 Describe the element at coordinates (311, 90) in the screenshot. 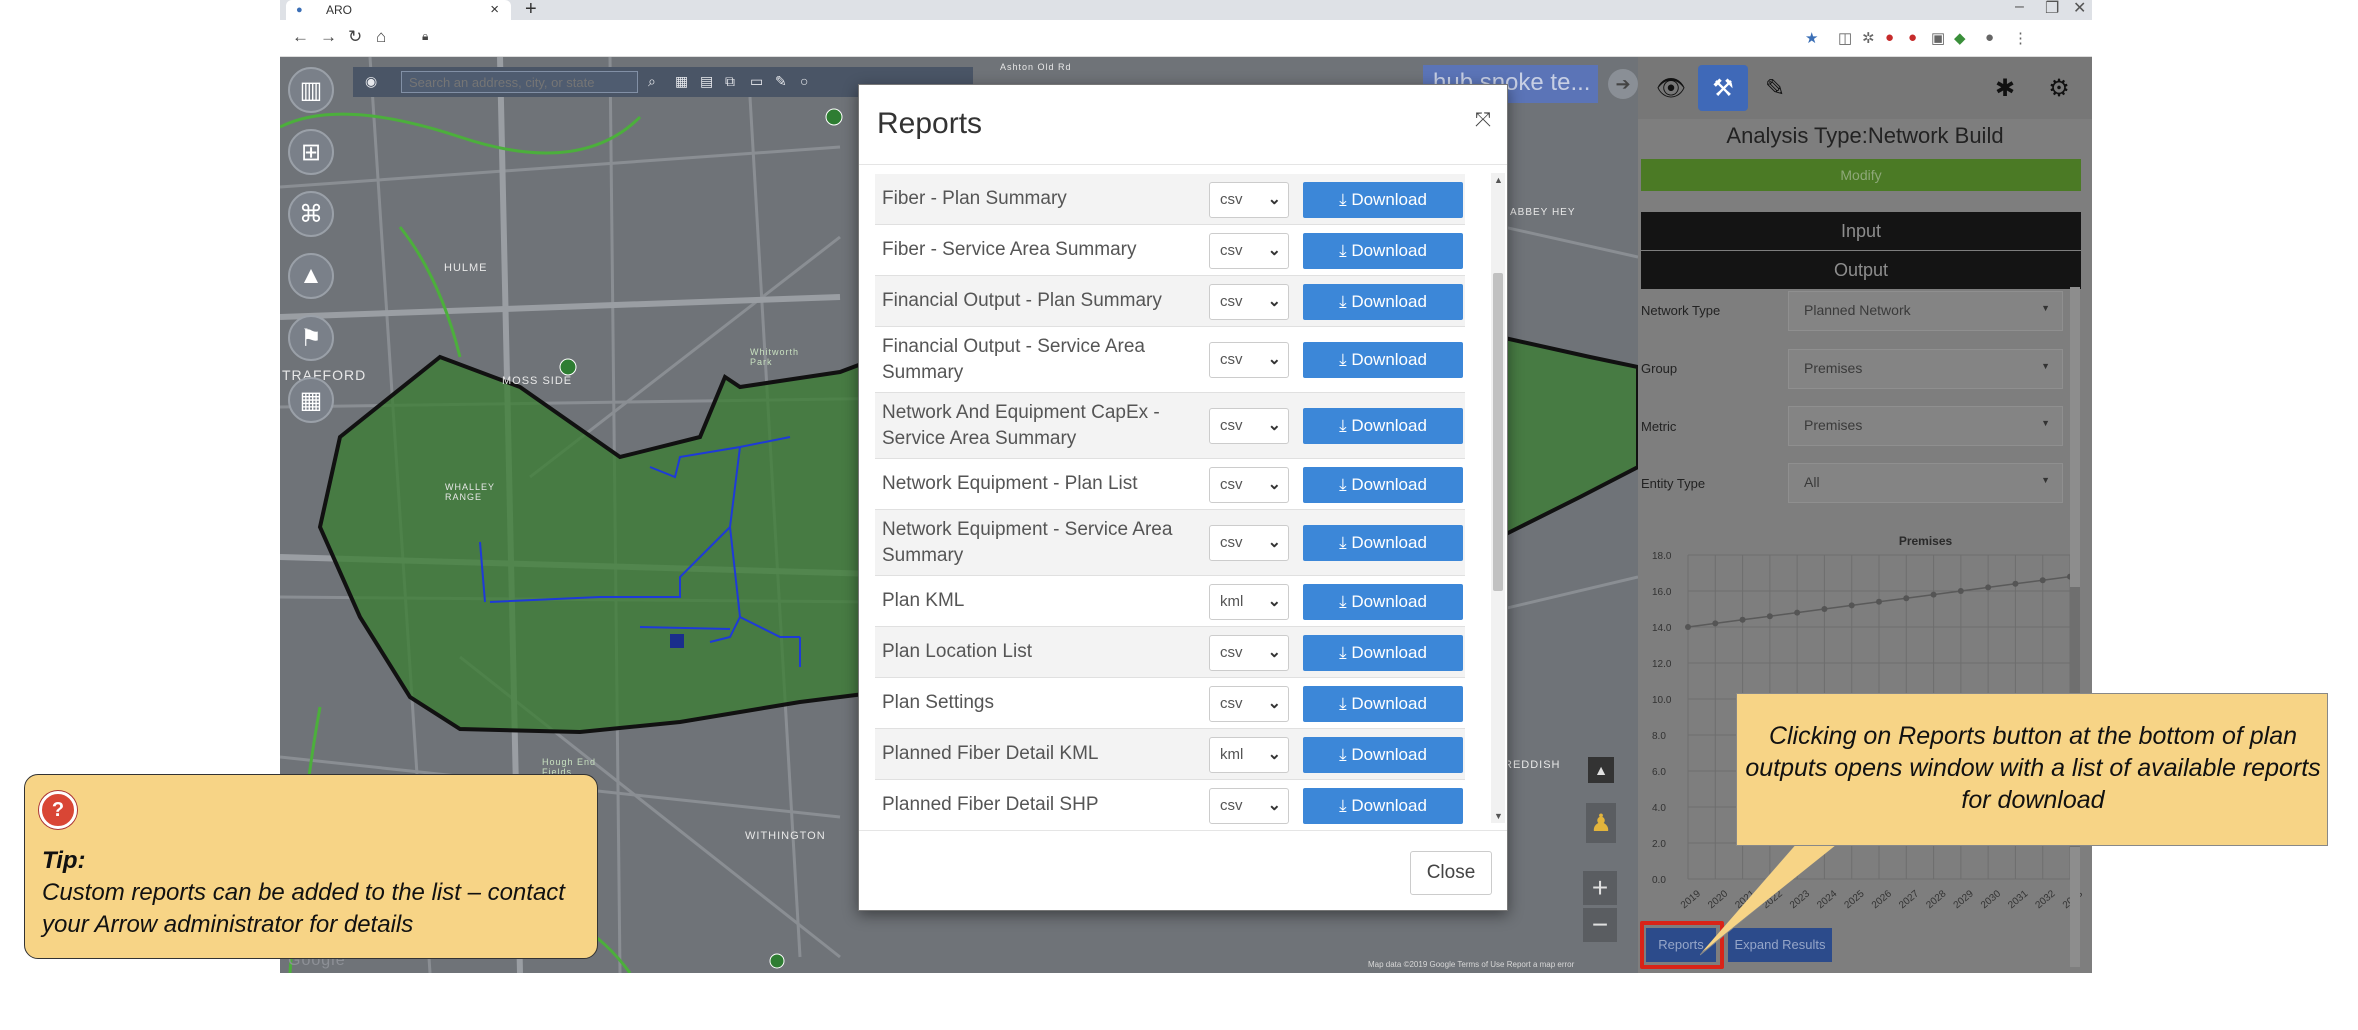

I see `building-tool-icon: ▥` at that location.